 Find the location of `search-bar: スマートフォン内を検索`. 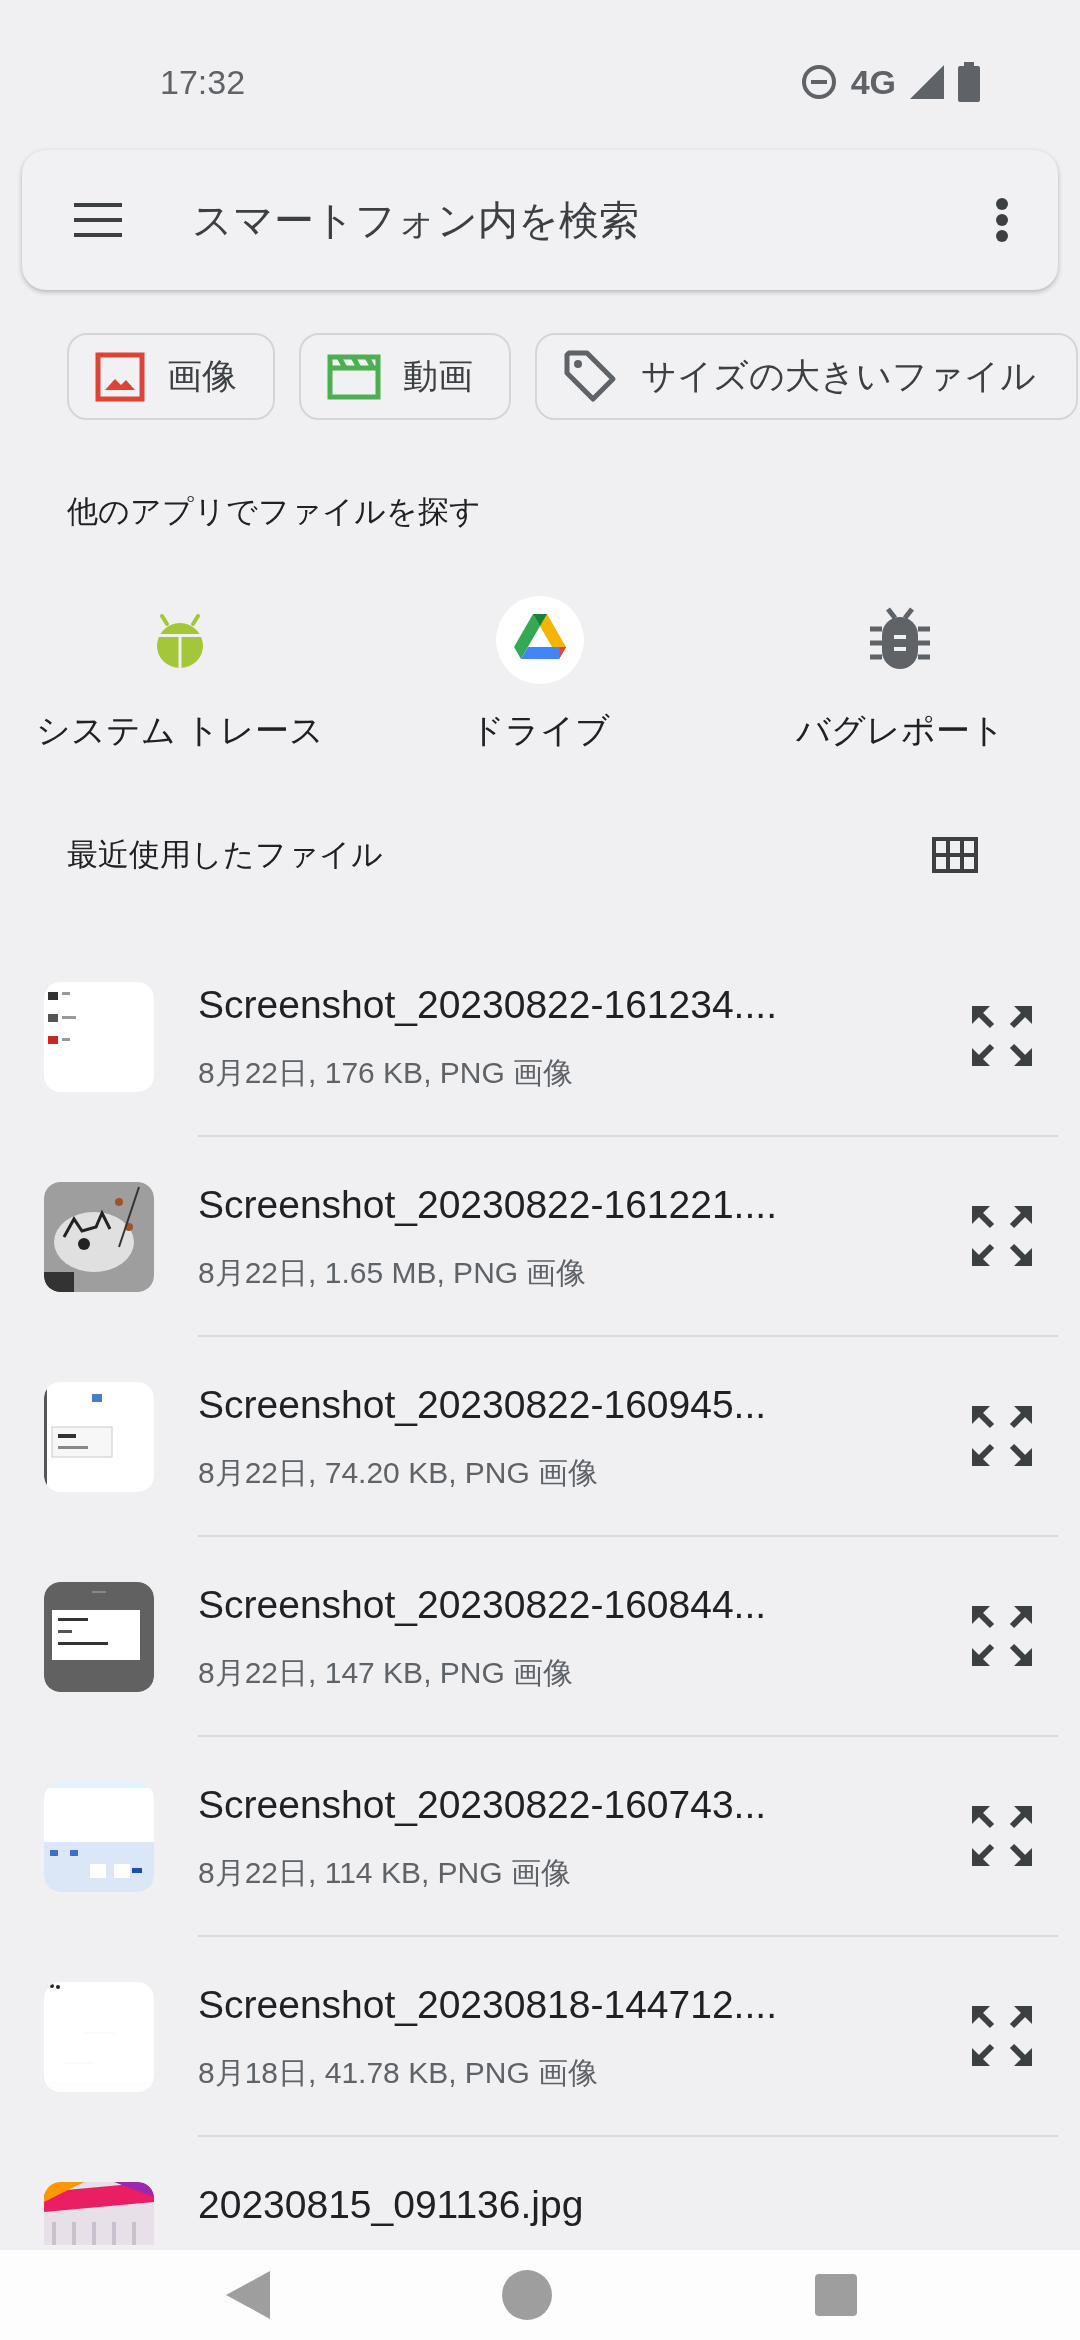

search-bar: スマートフォン内を検索 is located at coordinates (540, 220).